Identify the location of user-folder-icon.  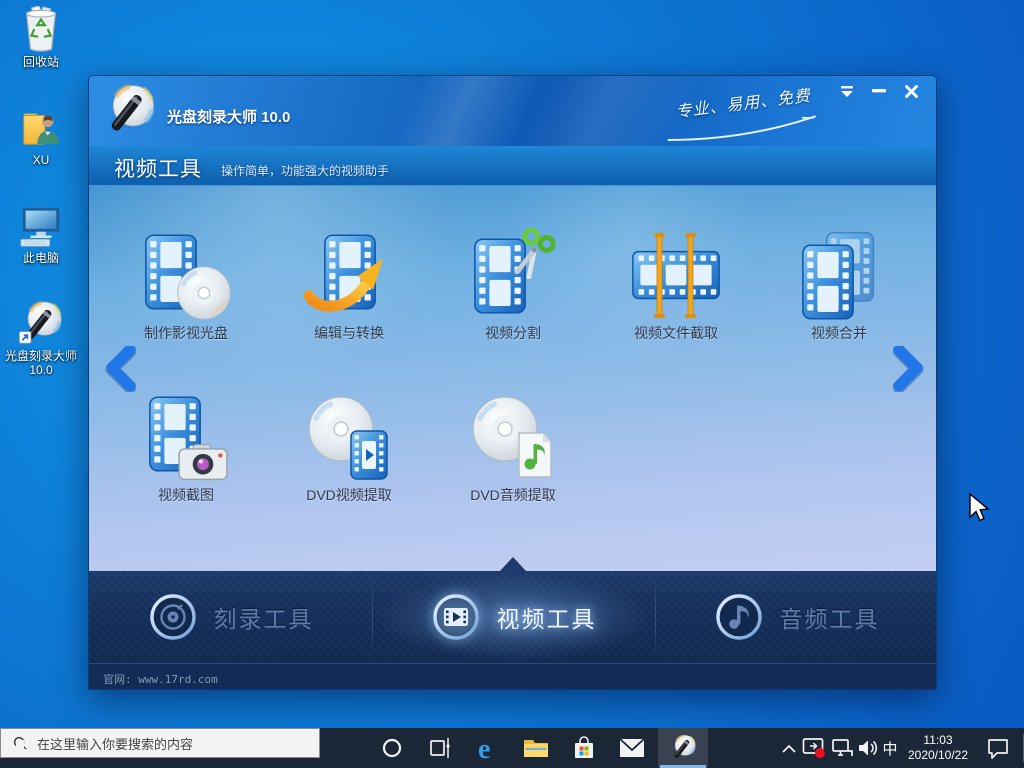
(41, 129).